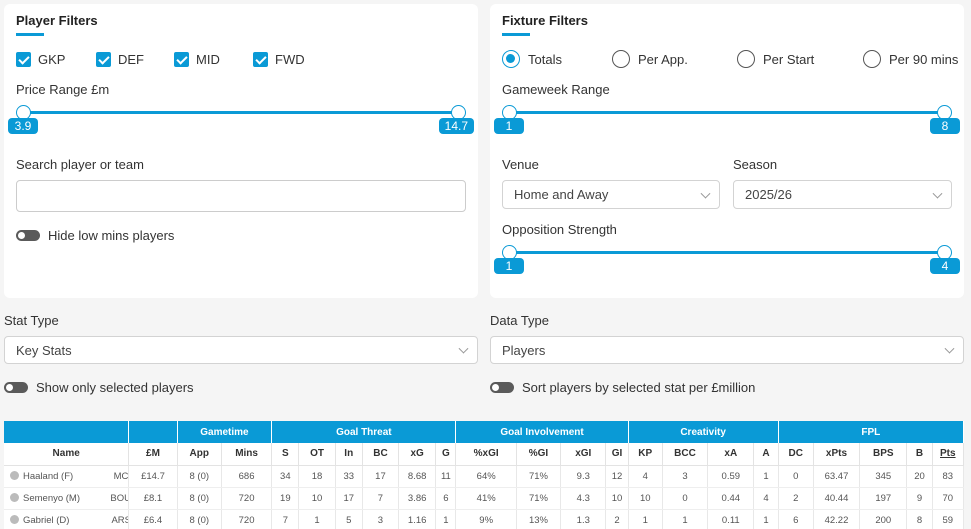 The width and height of the screenshot is (971, 529). What do you see at coordinates (945, 266) in the screenshot?
I see `opp-max-badge: 4` at bounding box center [945, 266].